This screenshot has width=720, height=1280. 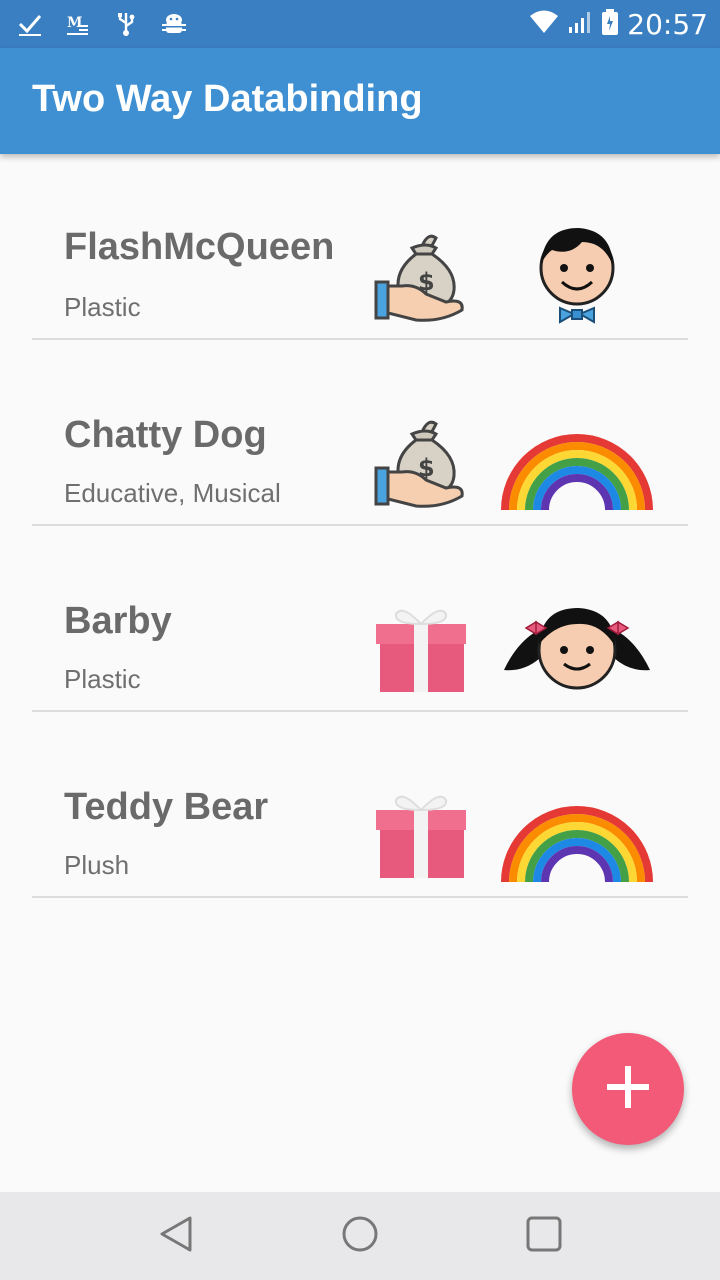 What do you see at coordinates (30, 24) in the screenshot?
I see `check-icon` at bounding box center [30, 24].